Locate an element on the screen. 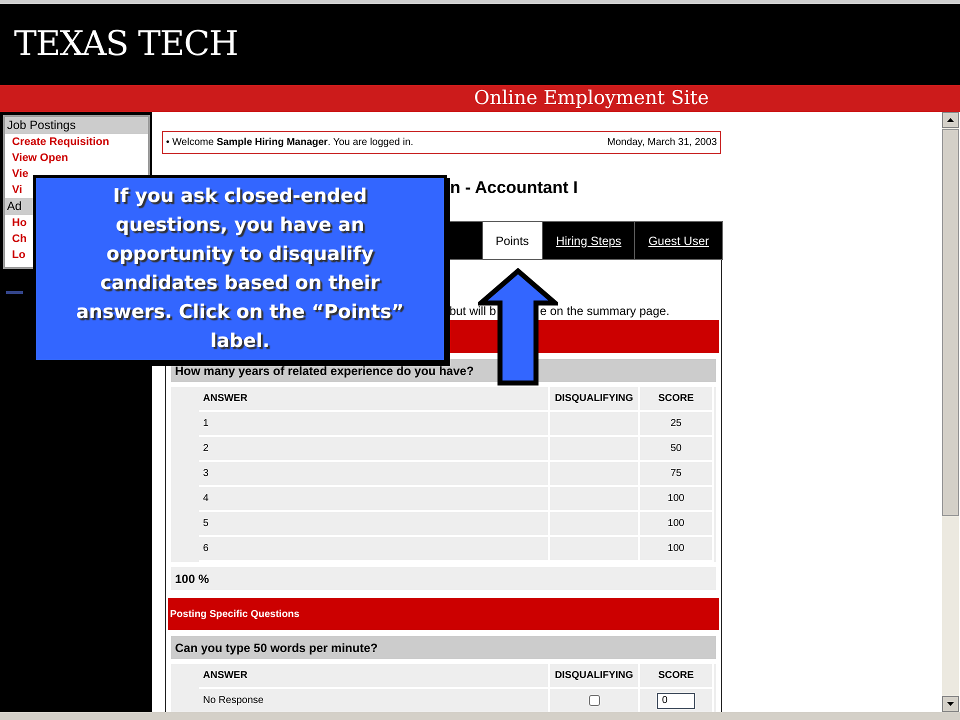 This screenshot has height=720, width=960. table-cell: 4 is located at coordinates (374, 498).